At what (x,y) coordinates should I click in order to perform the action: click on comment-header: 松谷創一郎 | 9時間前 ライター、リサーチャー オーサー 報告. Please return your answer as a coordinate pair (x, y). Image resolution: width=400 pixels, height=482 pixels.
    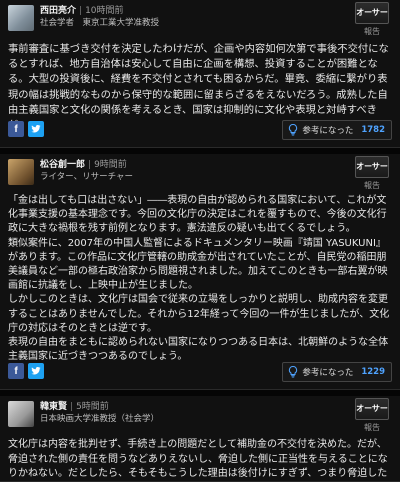
    Looking at the image, I should click on (200, 173).